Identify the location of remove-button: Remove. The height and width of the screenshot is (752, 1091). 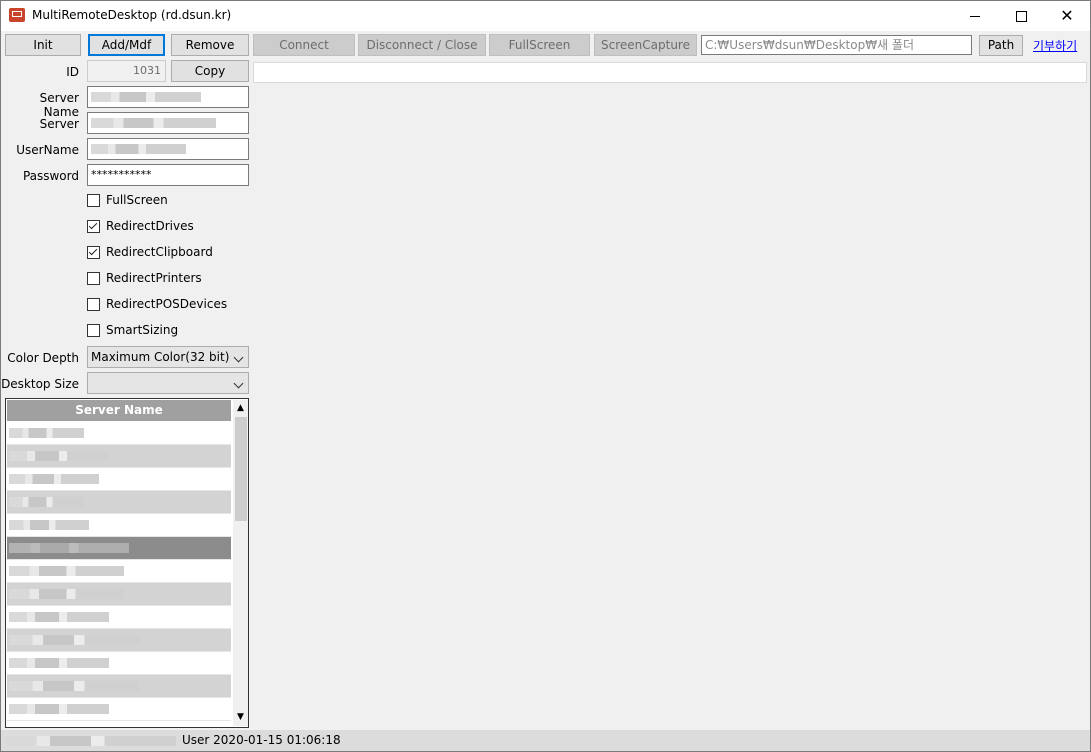
(210, 45).